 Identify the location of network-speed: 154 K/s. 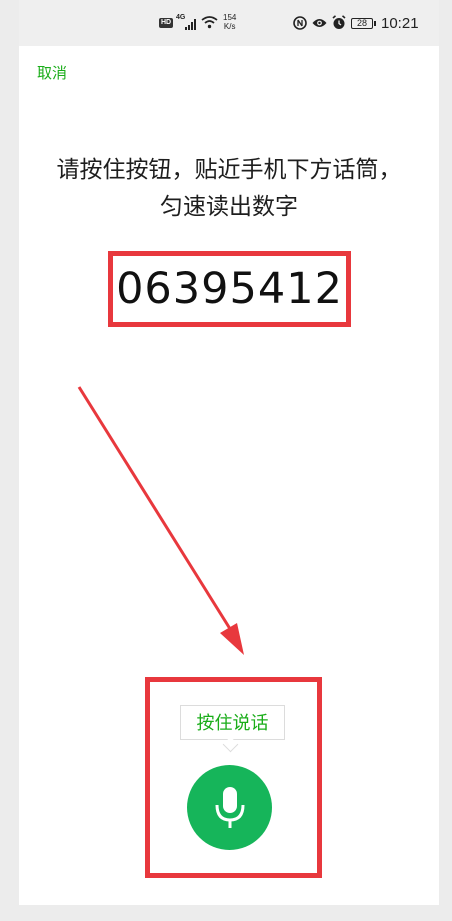
(229, 22).